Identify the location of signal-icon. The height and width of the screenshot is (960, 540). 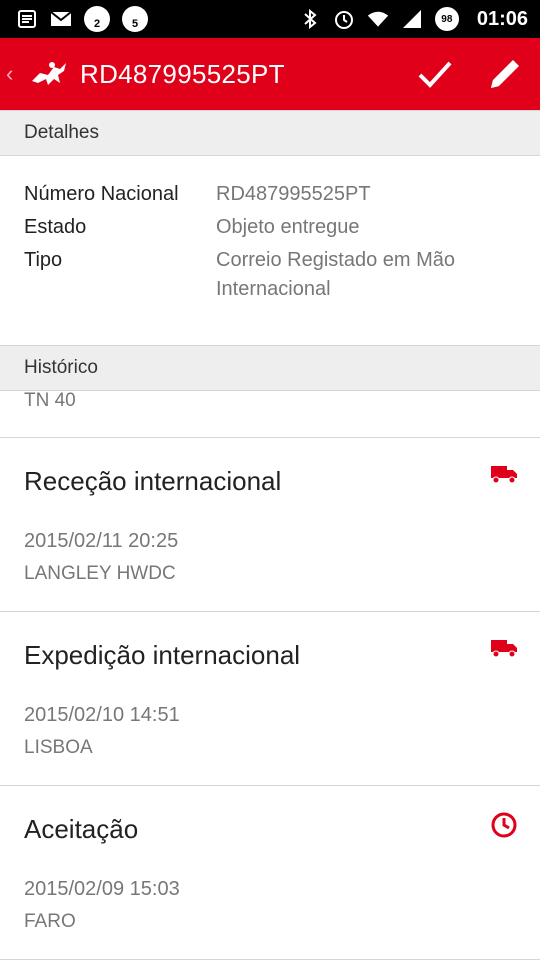
(412, 19).